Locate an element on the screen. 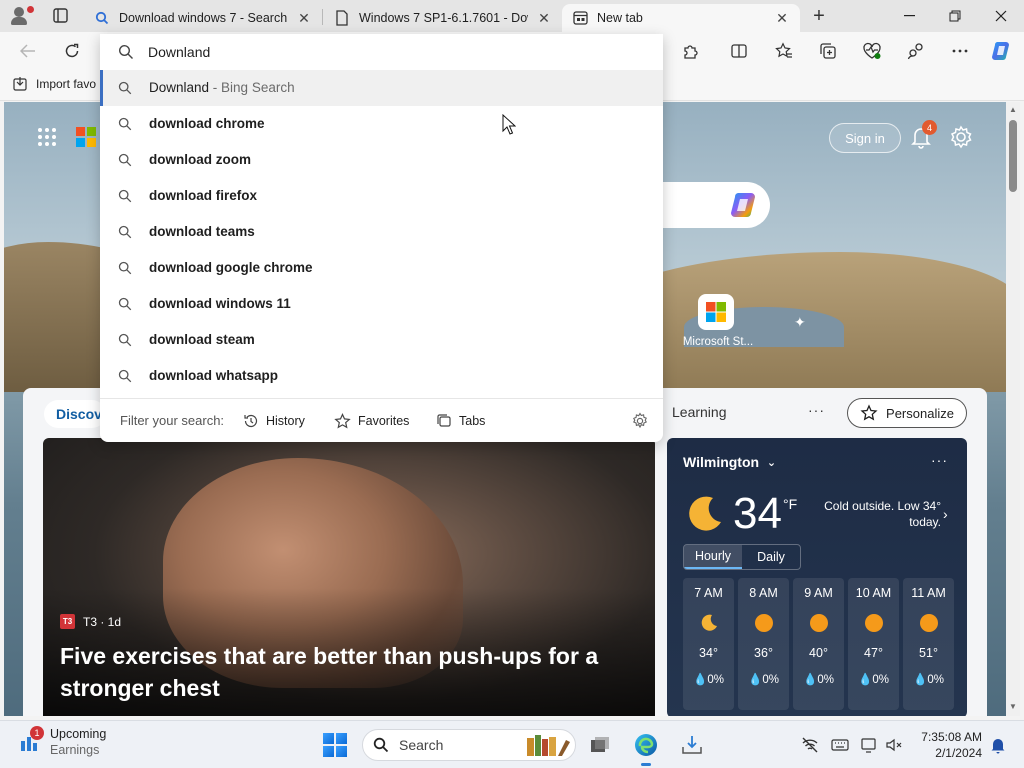  hero-source-label: T3 · 1d is located at coordinates (102, 621).